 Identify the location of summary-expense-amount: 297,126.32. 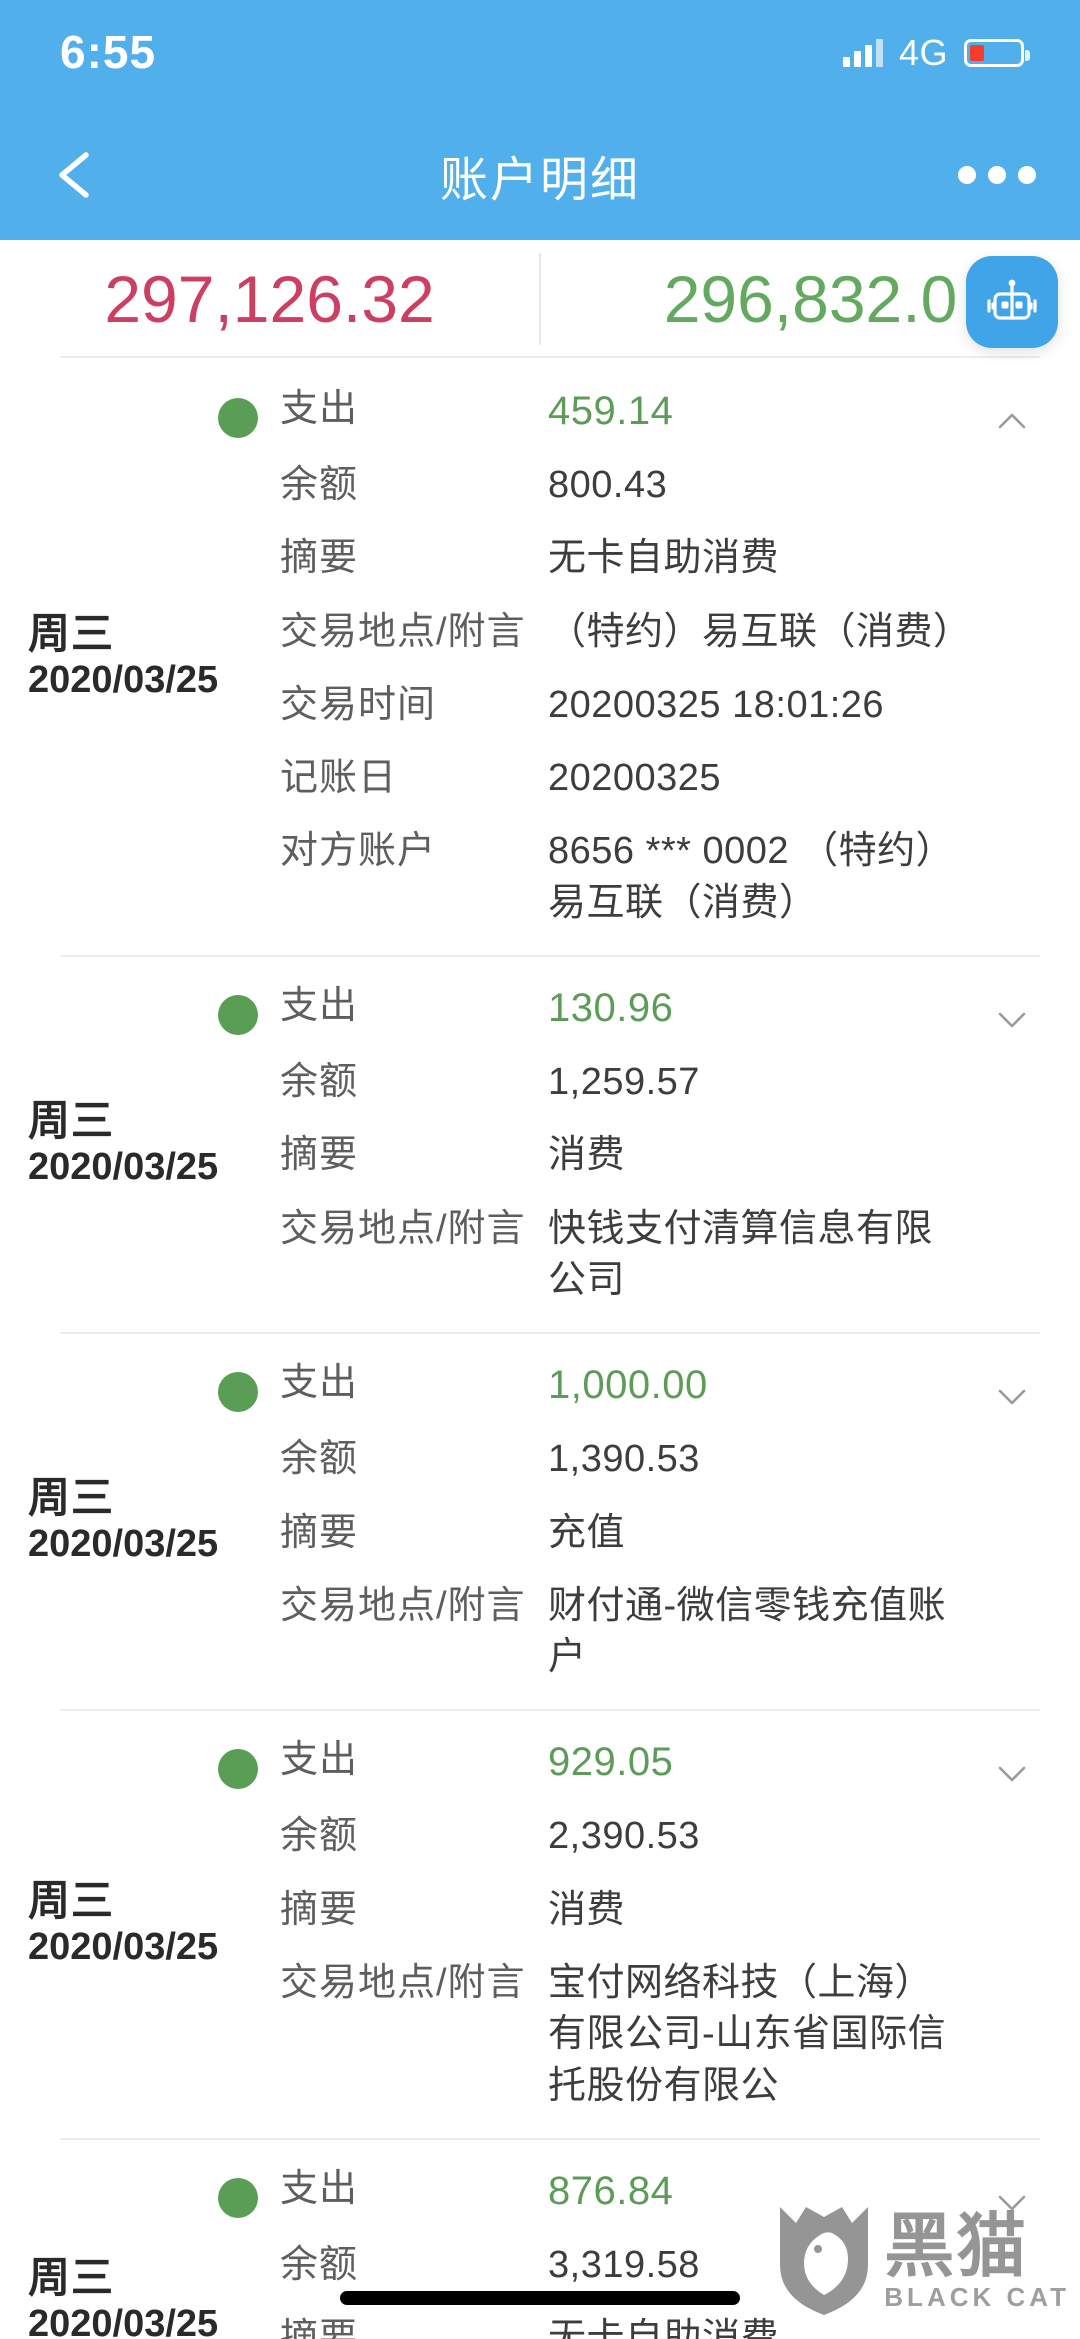
(269, 299).